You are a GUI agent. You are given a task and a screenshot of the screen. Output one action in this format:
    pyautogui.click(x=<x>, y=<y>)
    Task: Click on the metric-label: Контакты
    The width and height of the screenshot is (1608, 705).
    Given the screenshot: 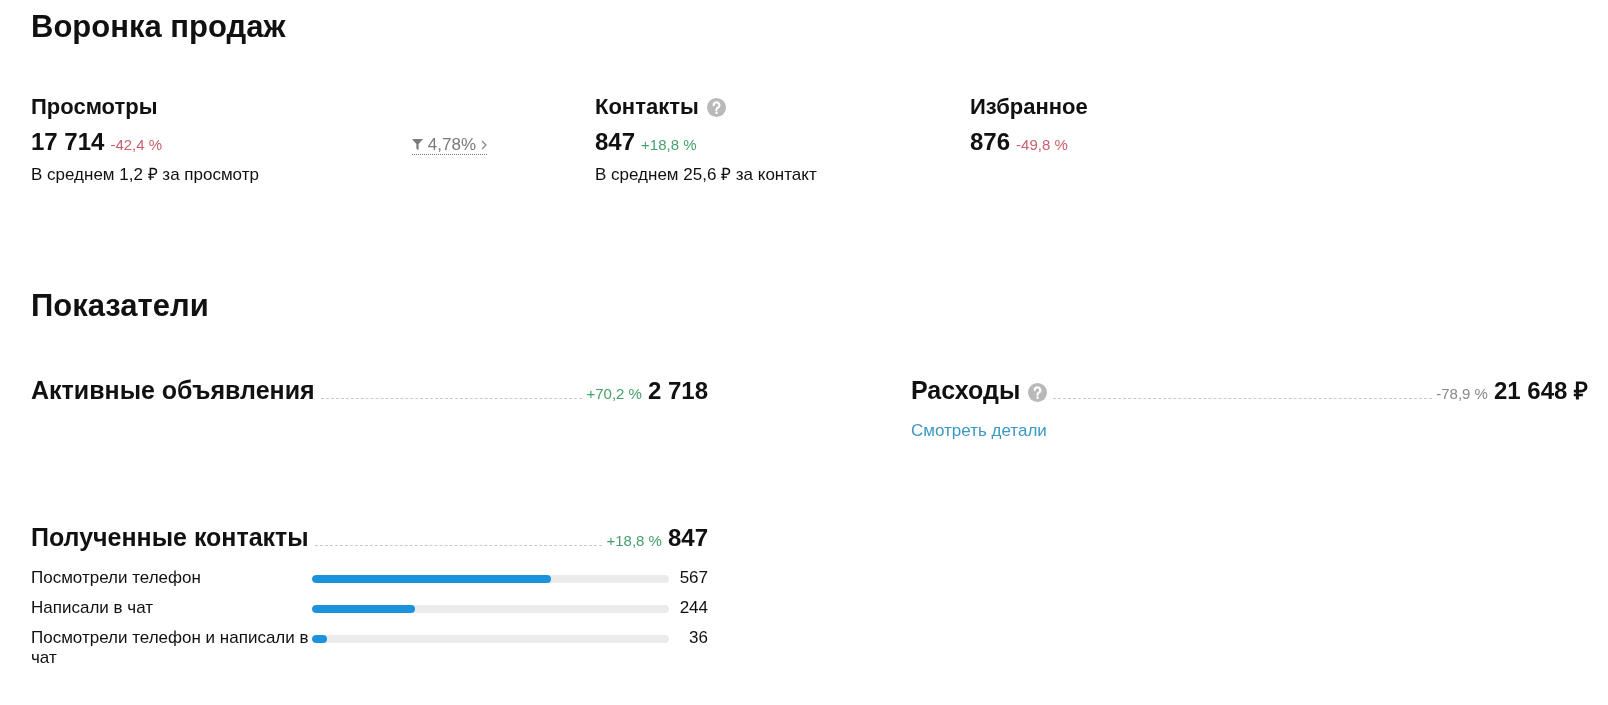 What is the action you would take?
    pyautogui.click(x=647, y=107)
    